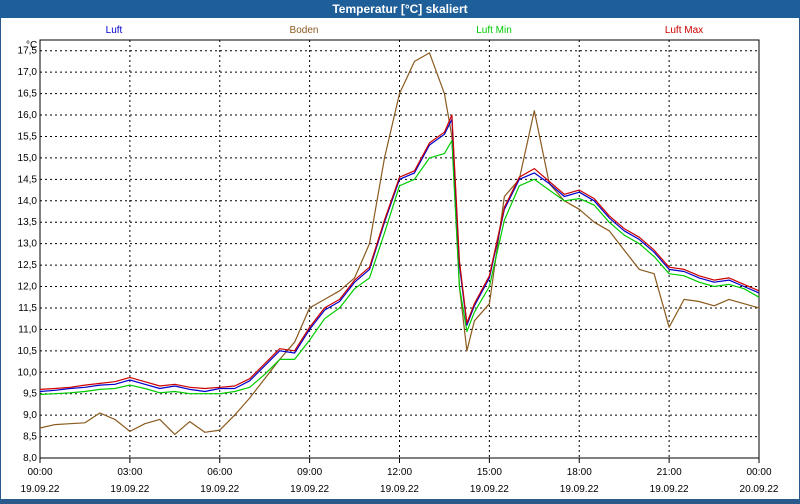  What do you see at coordinates (27, 329) in the screenshot?
I see `y-tick-label: 11,0` at bounding box center [27, 329].